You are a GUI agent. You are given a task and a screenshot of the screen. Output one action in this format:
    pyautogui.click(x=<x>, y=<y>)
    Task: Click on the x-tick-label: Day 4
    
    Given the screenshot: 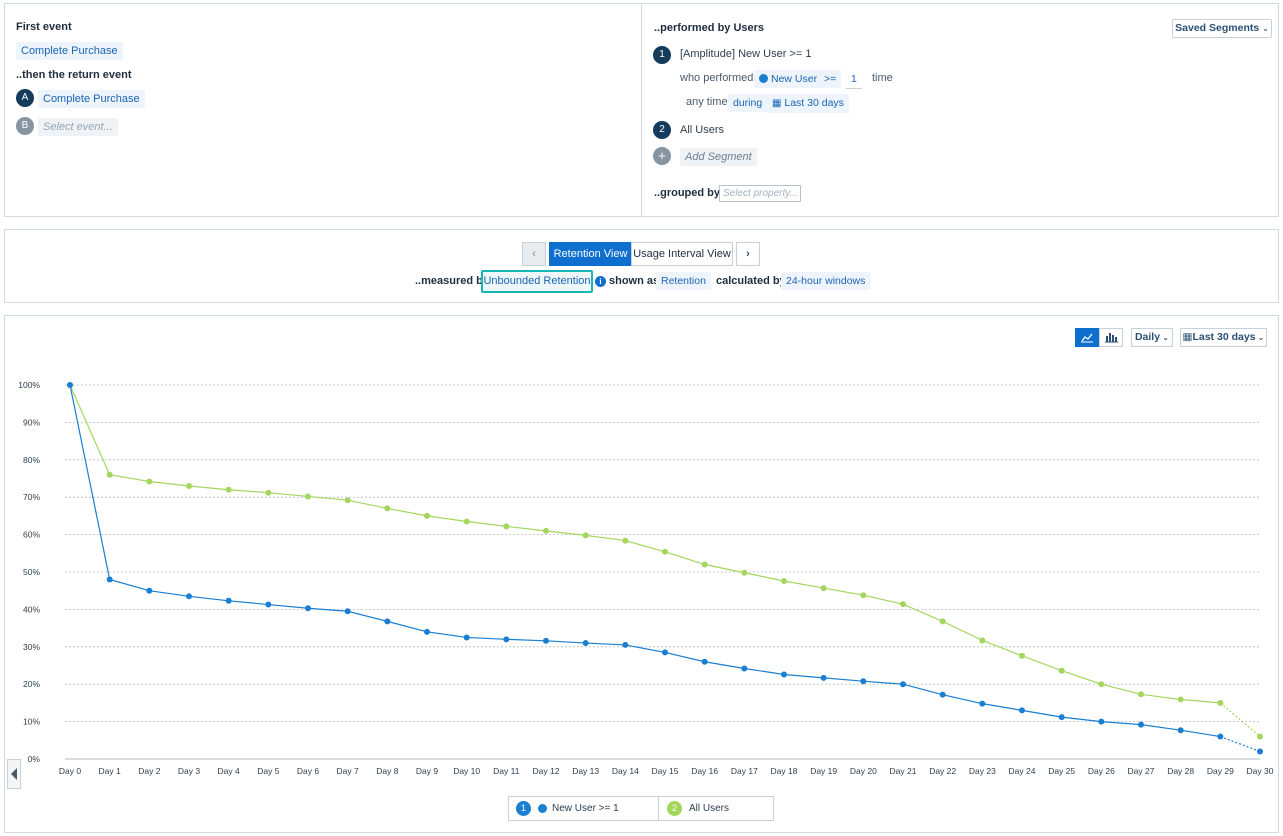 What is the action you would take?
    pyautogui.click(x=229, y=771)
    